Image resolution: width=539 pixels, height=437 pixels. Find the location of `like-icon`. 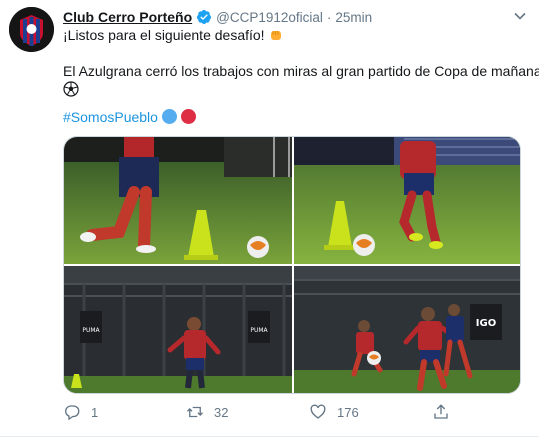

like-icon is located at coordinates (318, 411).